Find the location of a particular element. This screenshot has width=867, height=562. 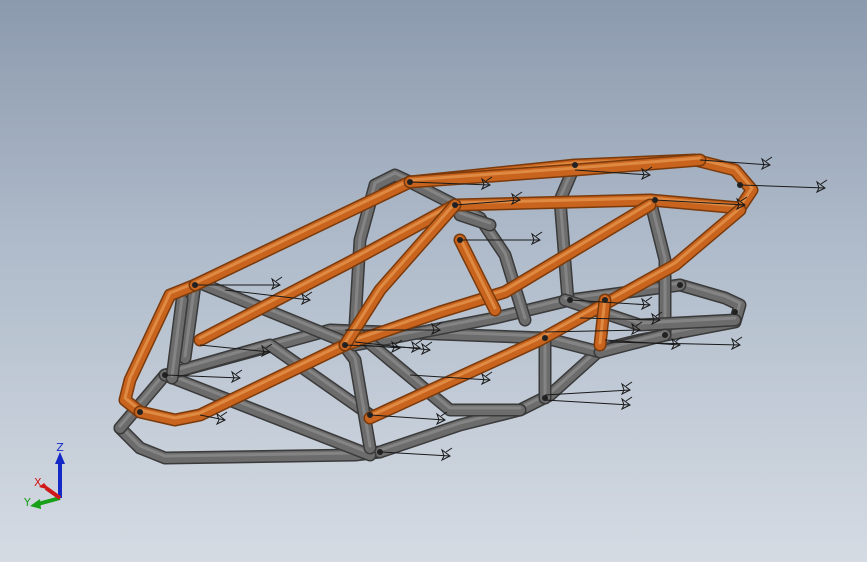

y-axis-label: Y is located at coordinates (27, 502).